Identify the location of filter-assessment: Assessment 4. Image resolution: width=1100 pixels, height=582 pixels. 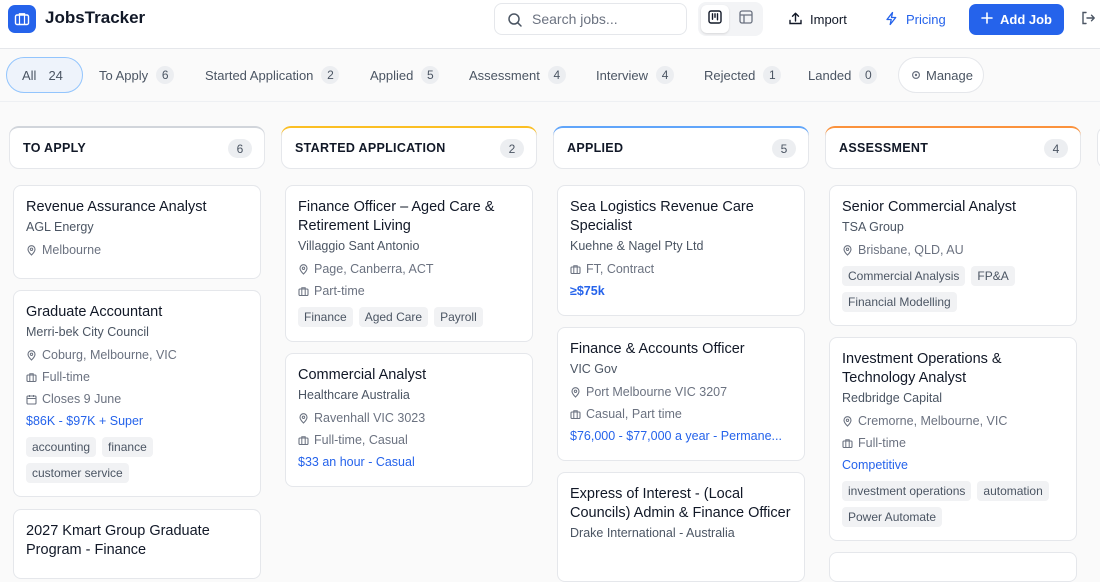
(517, 75).